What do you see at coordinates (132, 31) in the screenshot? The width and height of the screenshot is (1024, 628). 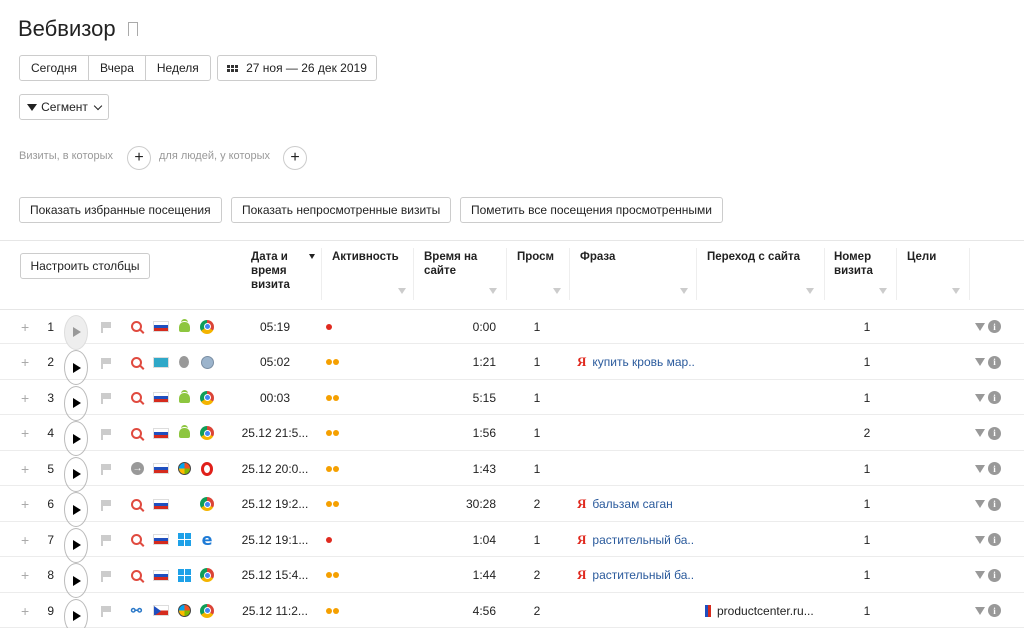 I see `bookmark-icon` at bounding box center [132, 31].